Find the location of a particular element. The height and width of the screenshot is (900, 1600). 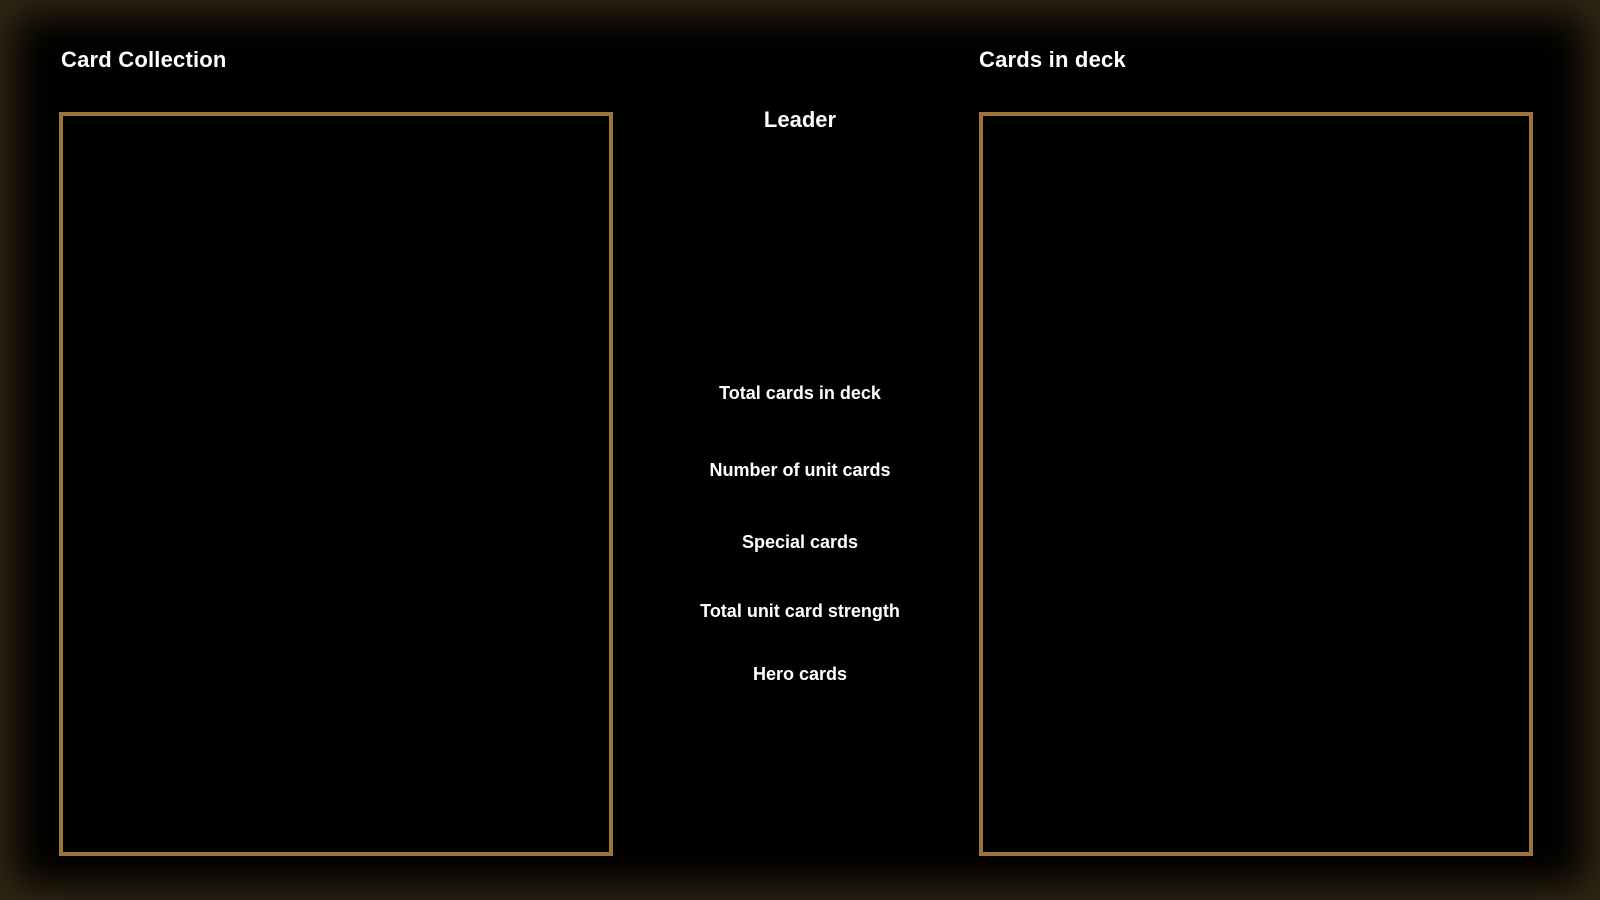

hero-cards-stat-label: Hero cards is located at coordinates (800, 674).